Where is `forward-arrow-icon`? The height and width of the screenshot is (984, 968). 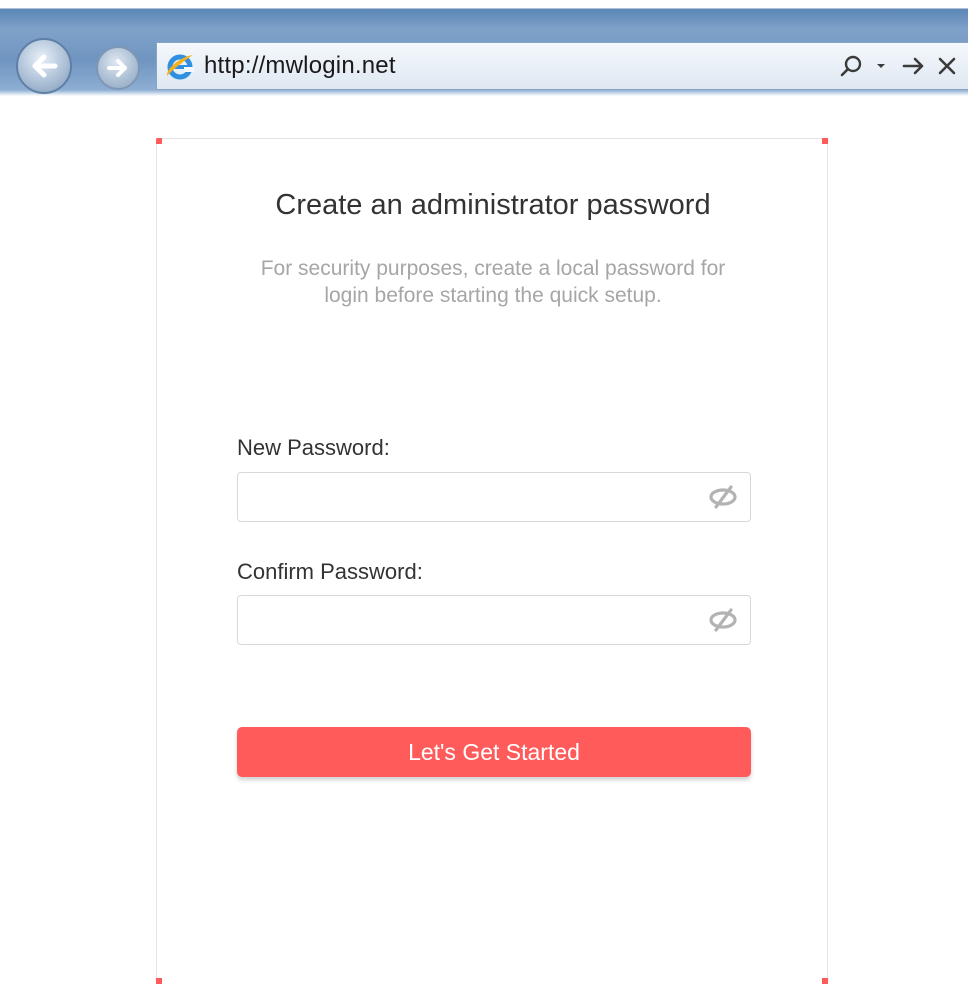
forward-arrow-icon is located at coordinates (117, 68).